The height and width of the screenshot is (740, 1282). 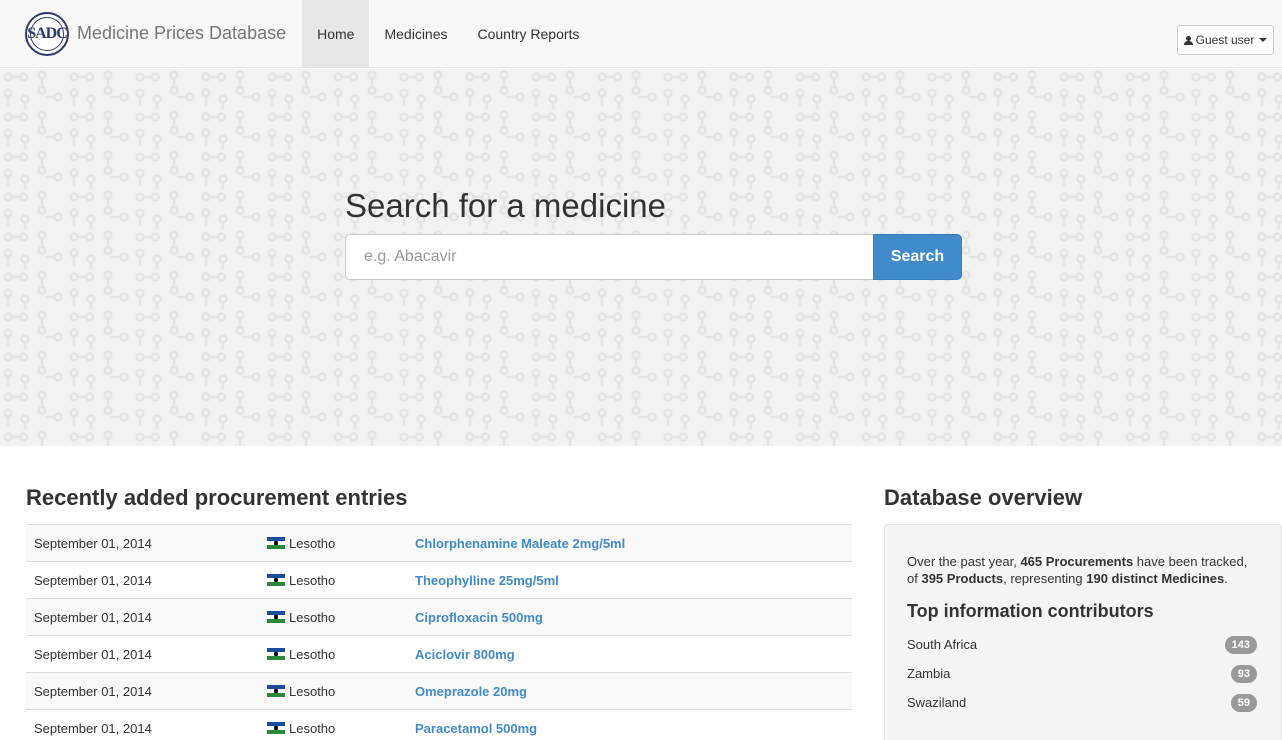 What do you see at coordinates (629, 543) in the screenshot?
I see `entry-medicine-link: Chlorphenamine Maleate 2mg/5ml` at bounding box center [629, 543].